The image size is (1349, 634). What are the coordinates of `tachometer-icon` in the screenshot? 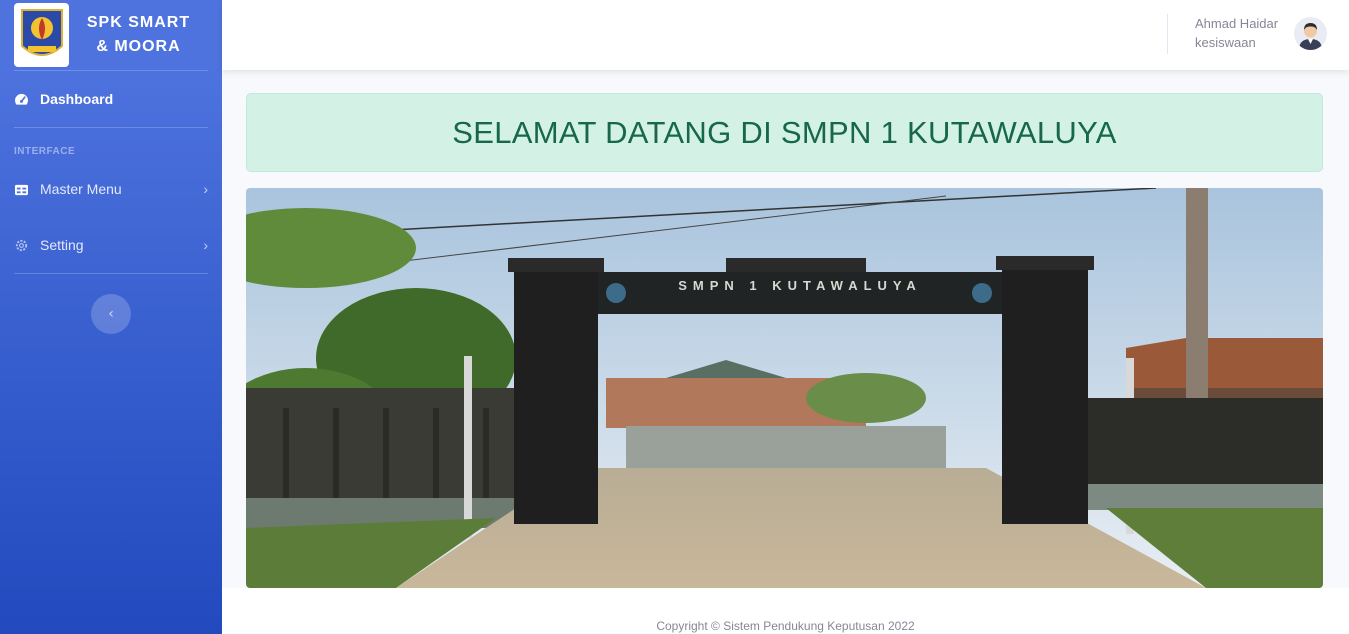 It's located at (23, 99).